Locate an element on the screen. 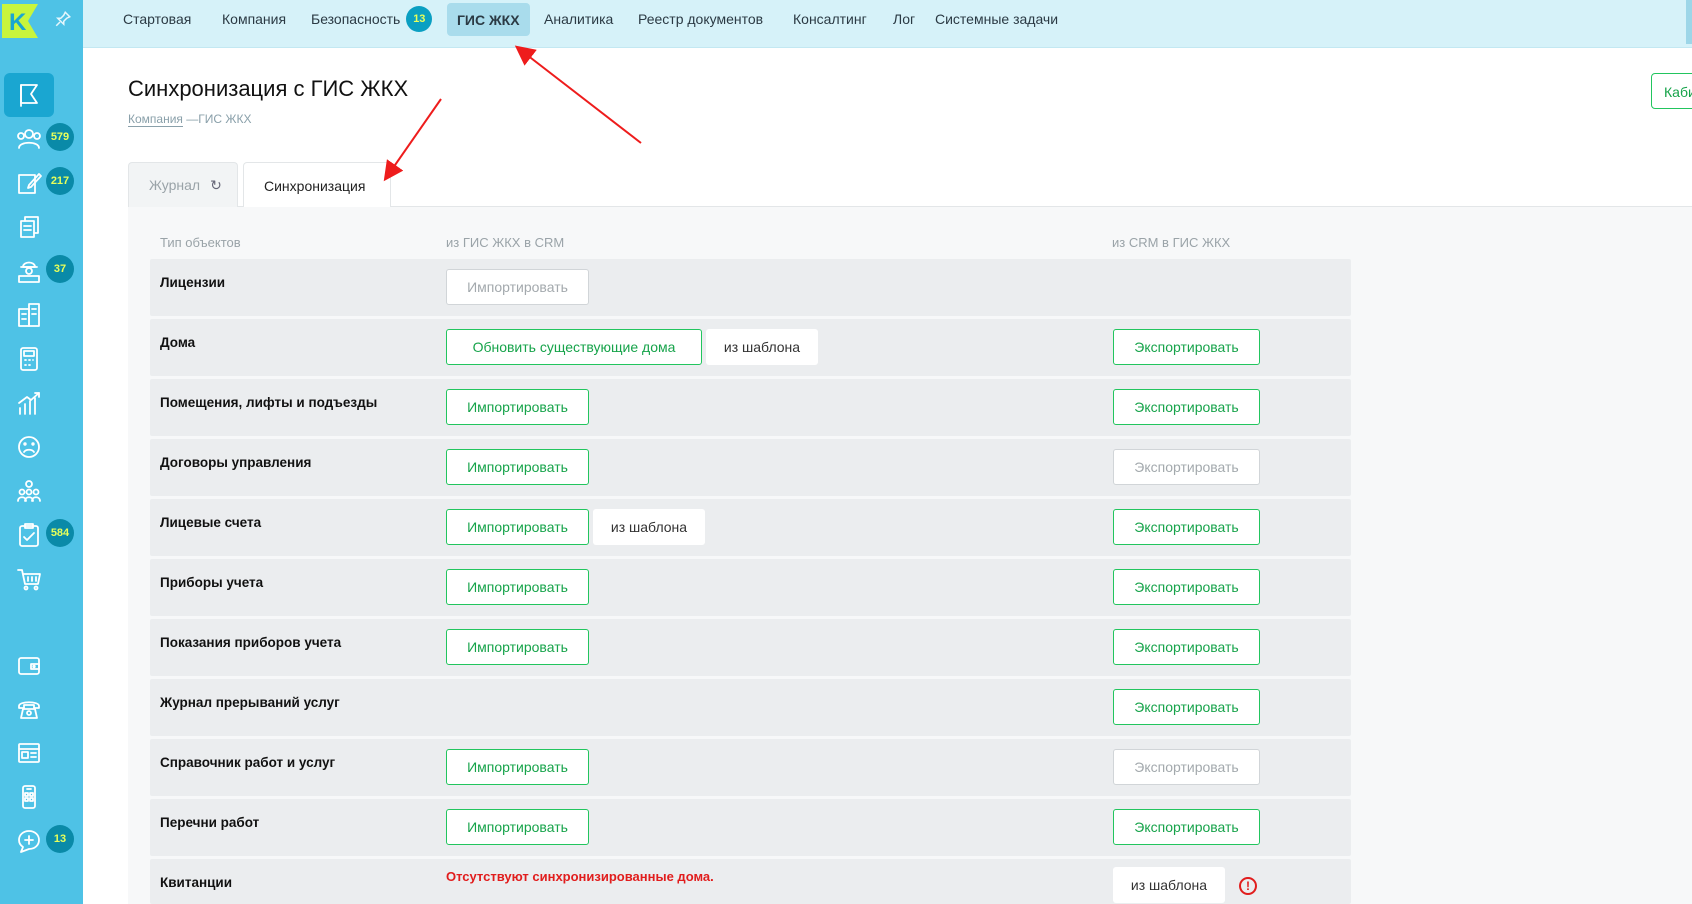  sidebar-item-group is located at coordinates (29, 491).